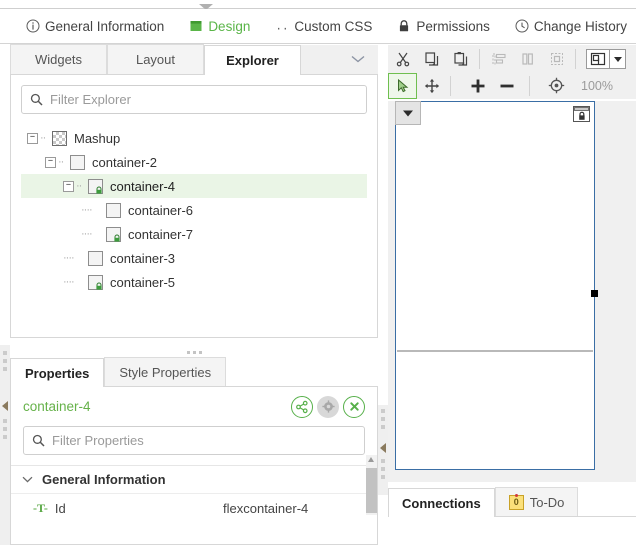 The height and width of the screenshot is (545, 636). What do you see at coordinates (143, 282) in the screenshot?
I see `tree-node-label: container-5` at bounding box center [143, 282].